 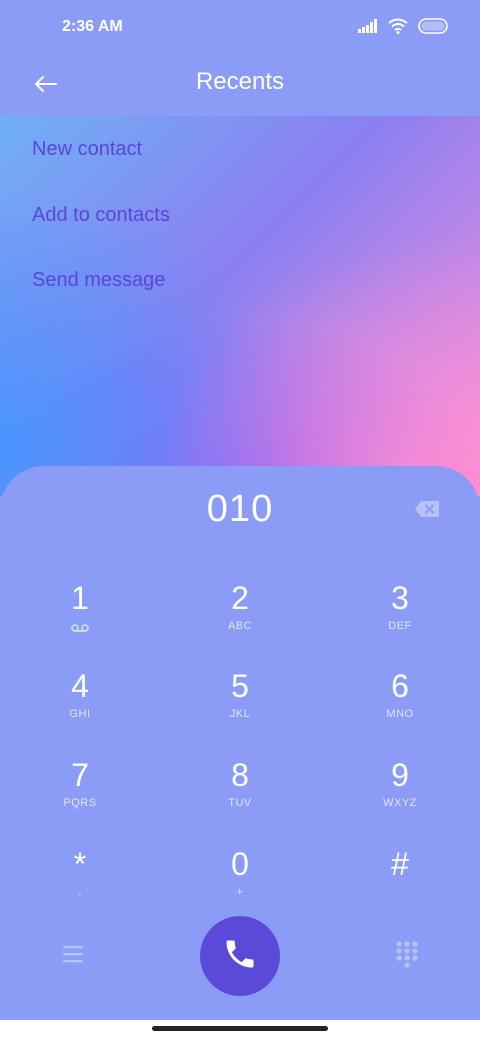 I want to click on phone-icon, so click(x=240, y=956).